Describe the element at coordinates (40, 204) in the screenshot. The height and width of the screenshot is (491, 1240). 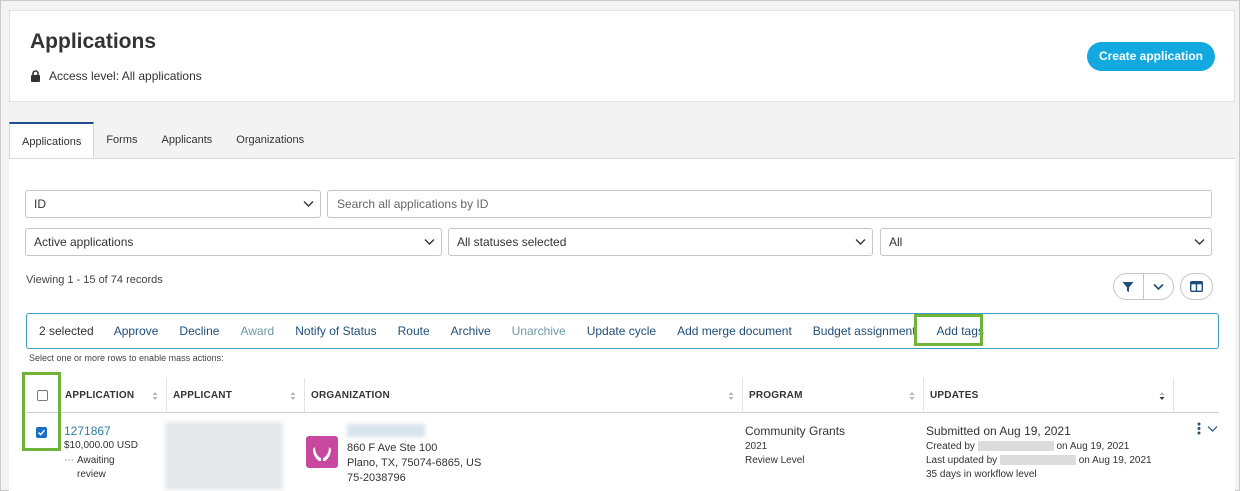
I see `search-field-value: ID` at that location.